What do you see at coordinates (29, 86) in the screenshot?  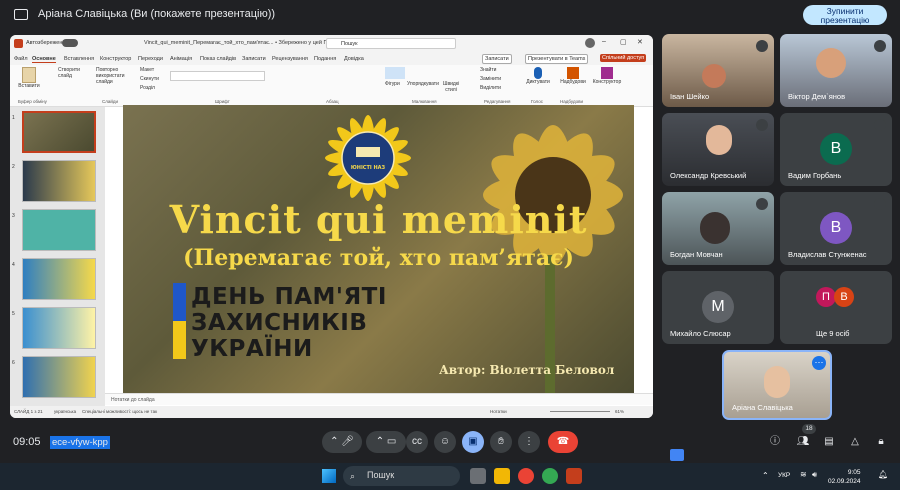 I see `paste-button: Вставити` at bounding box center [29, 86].